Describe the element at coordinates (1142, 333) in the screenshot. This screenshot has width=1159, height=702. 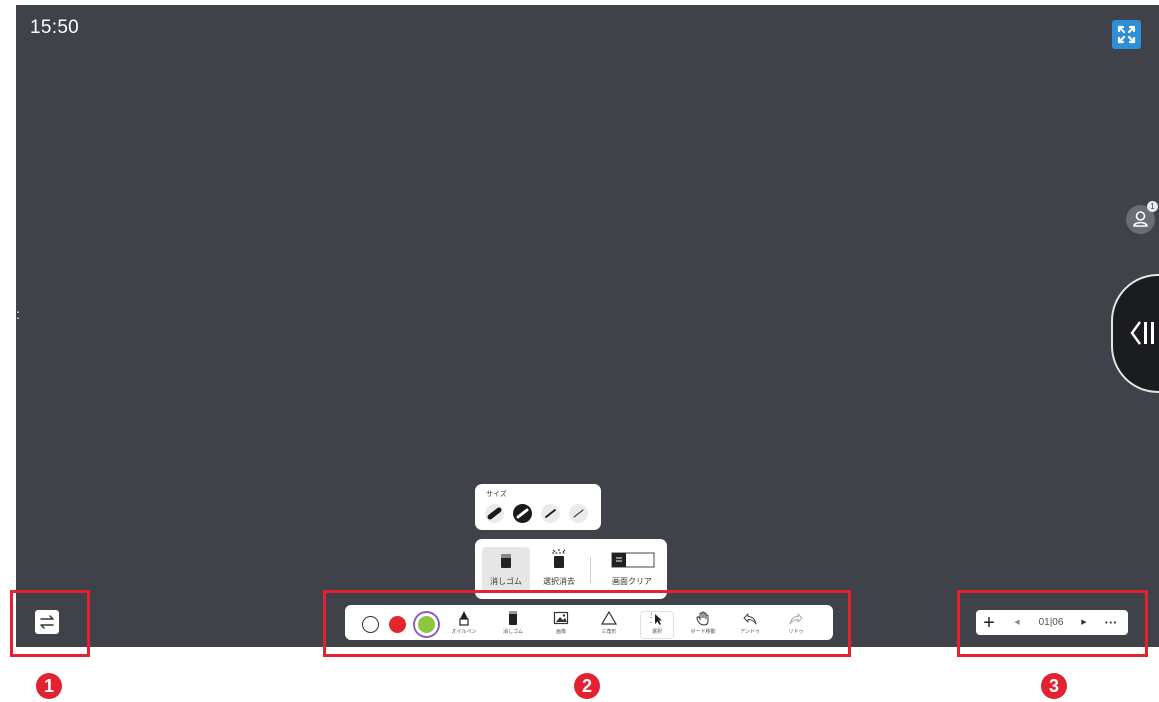
I see `panel-collapse-icon` at that location.